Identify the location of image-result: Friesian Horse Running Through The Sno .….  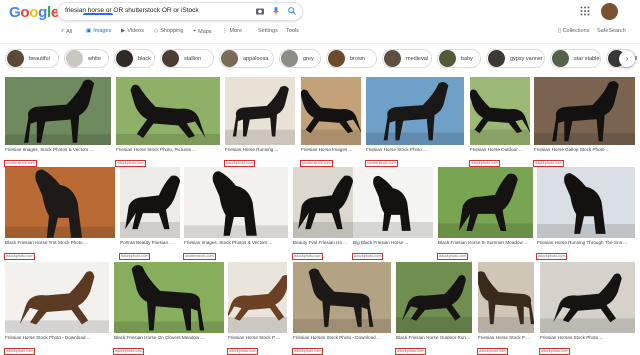
(585, 215).